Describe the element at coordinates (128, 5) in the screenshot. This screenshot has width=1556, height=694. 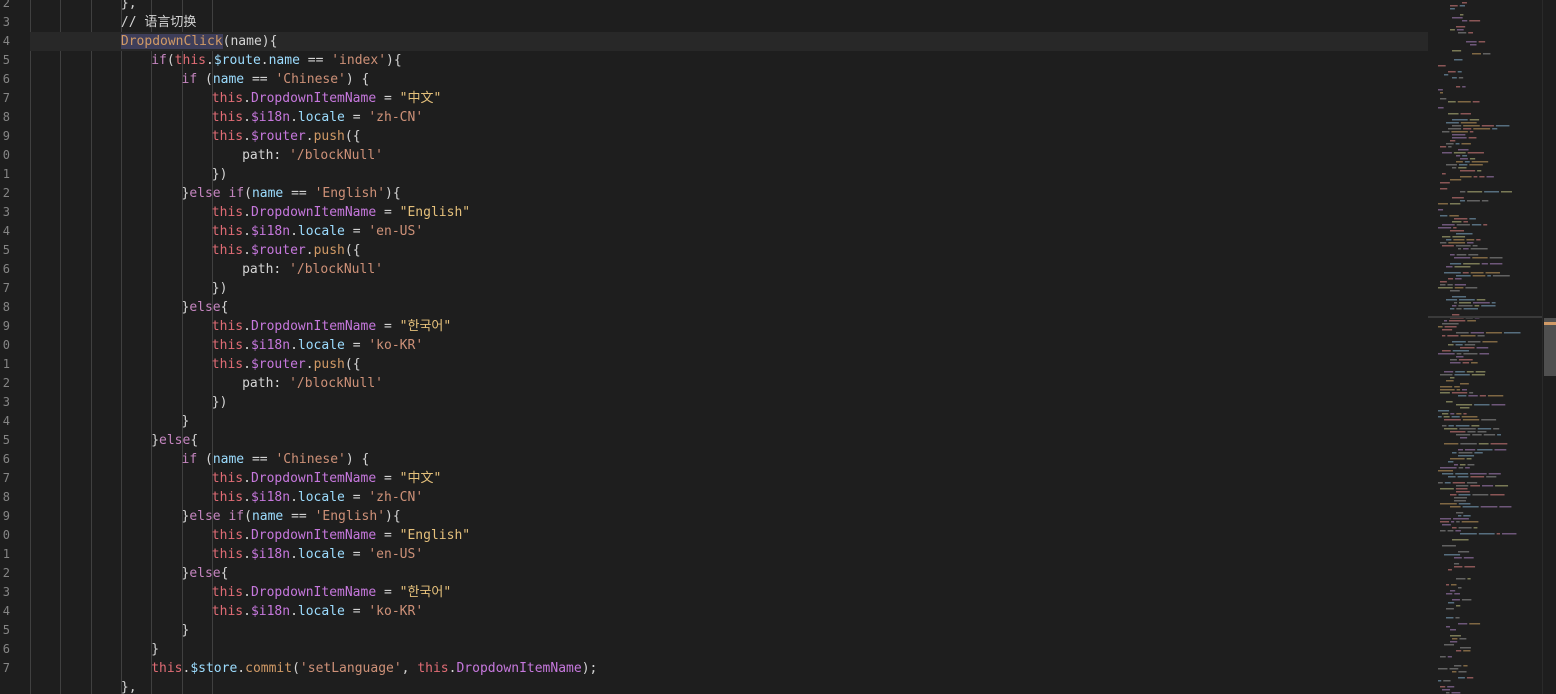
I see `code-token: },` at that location.